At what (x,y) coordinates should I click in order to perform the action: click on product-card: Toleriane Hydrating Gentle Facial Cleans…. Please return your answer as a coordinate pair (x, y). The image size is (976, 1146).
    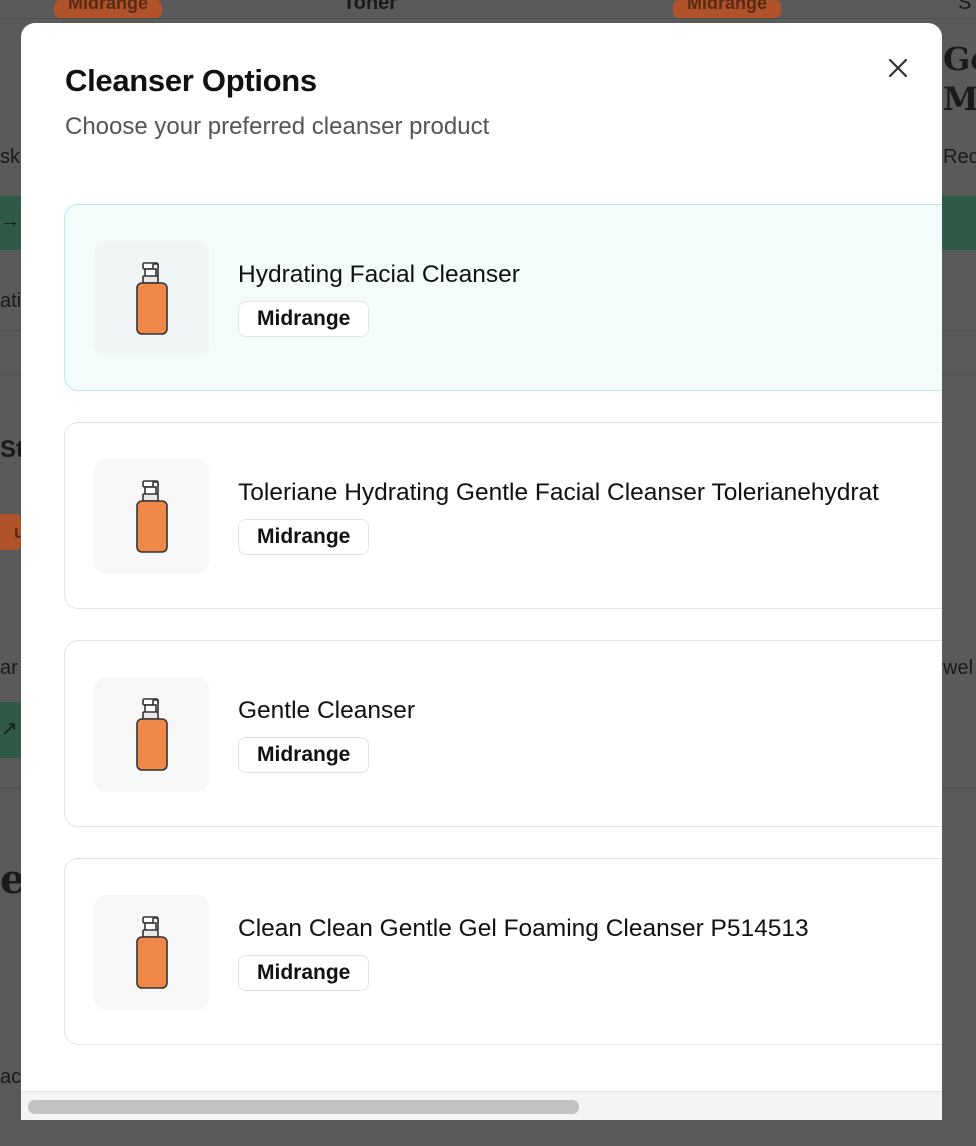
    Looking at the image, I should click on (503, 515).